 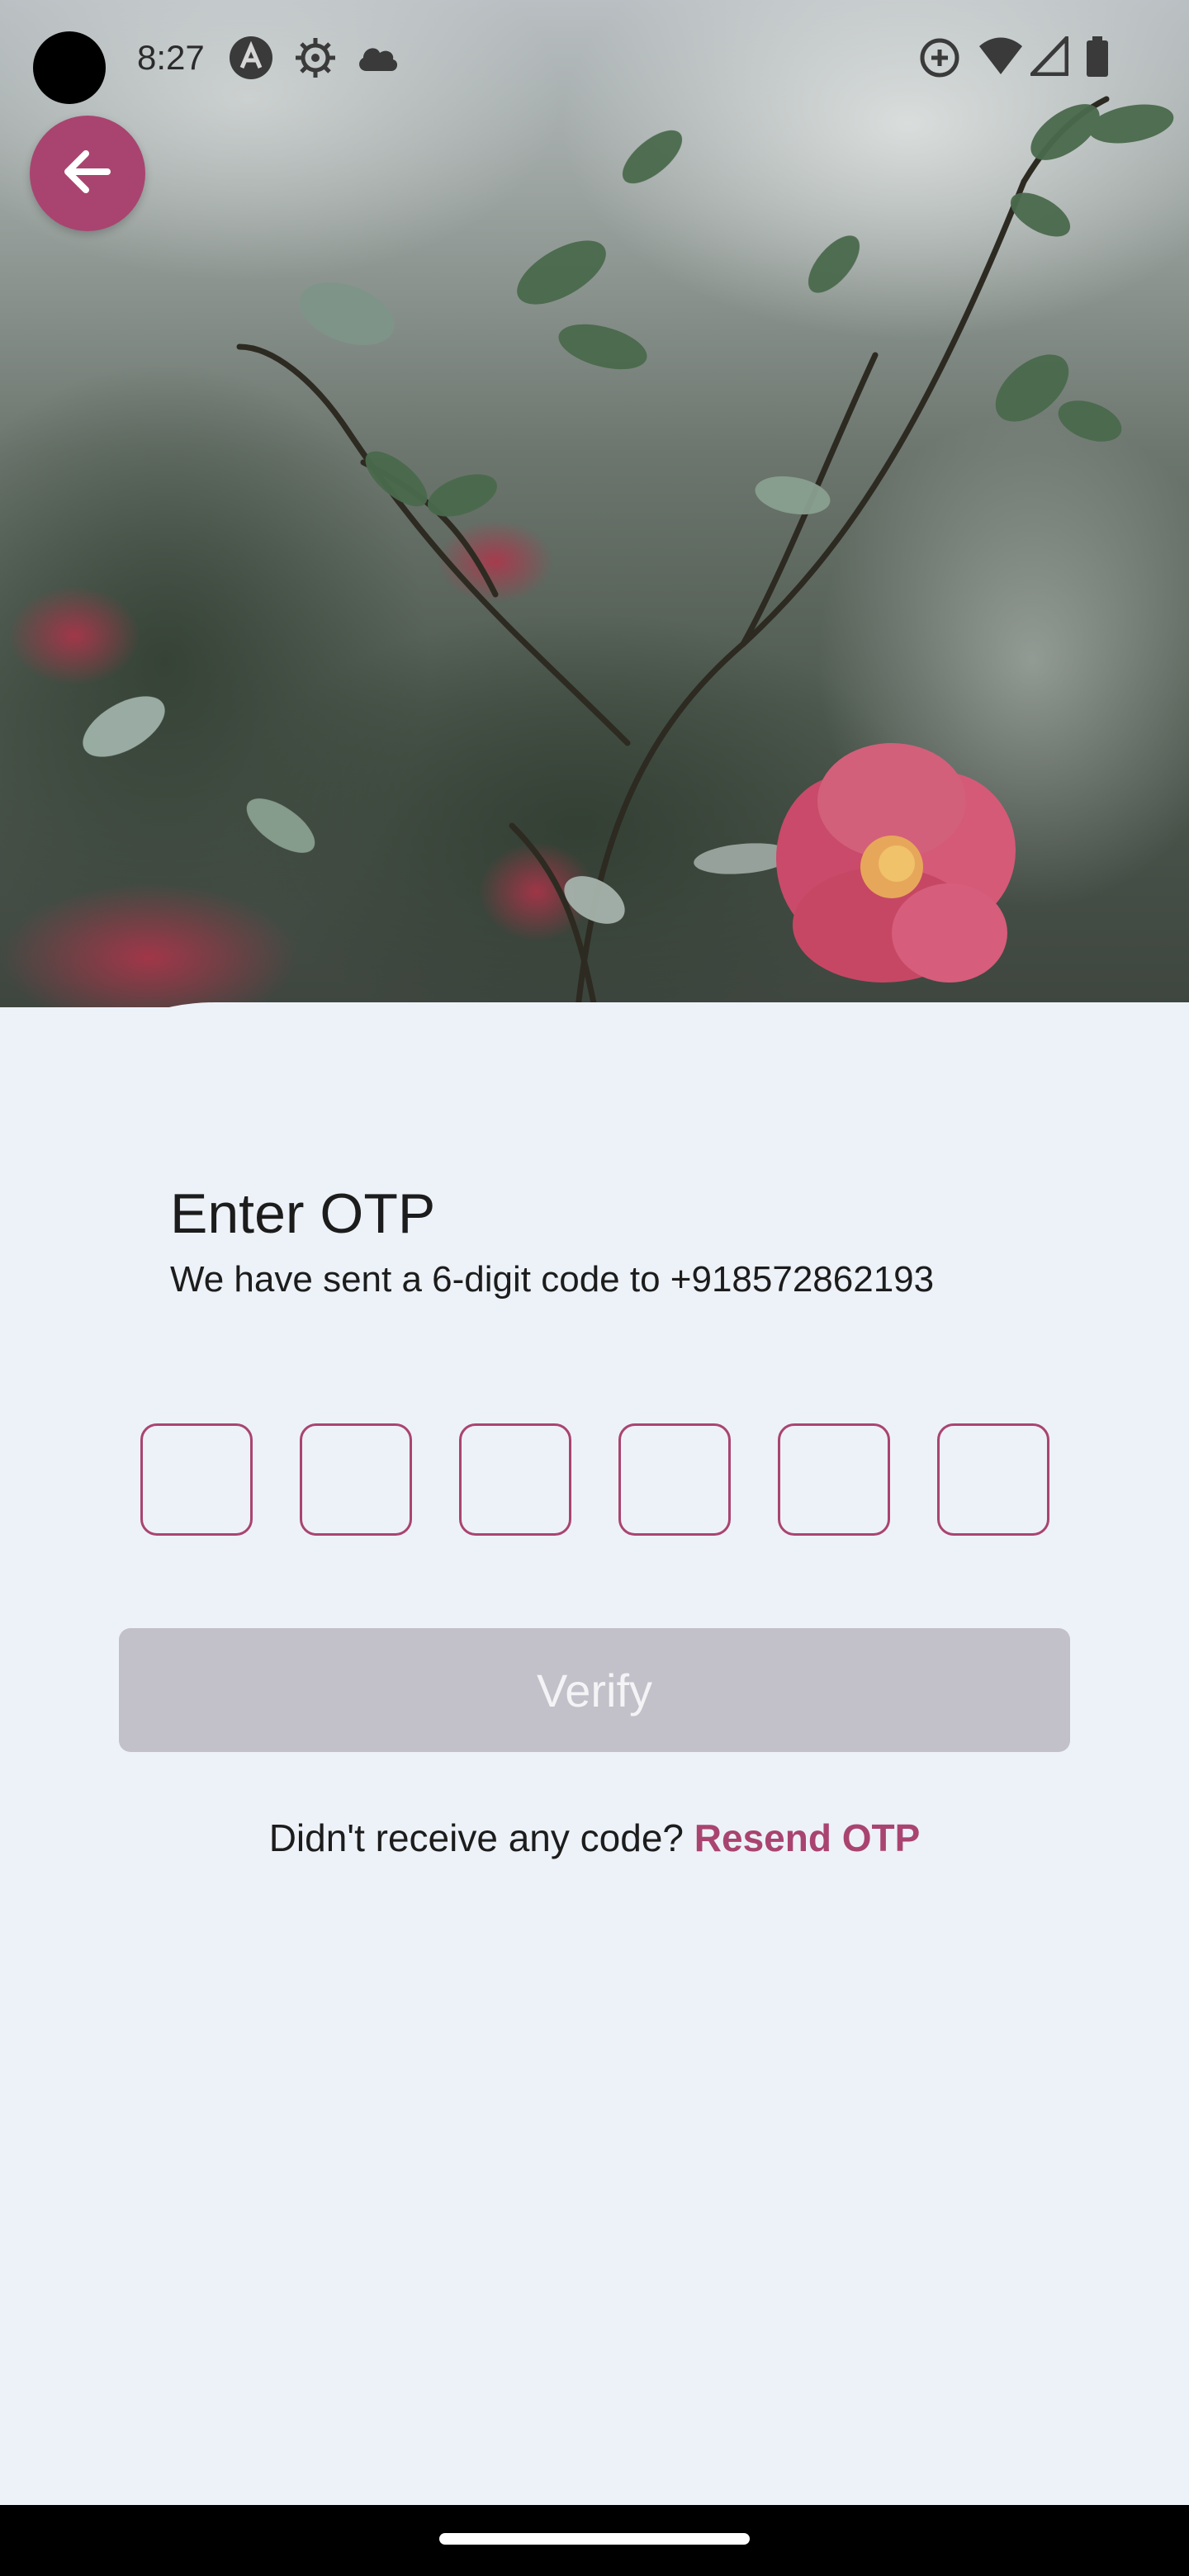 What do you see at coordinates (515, 1479) in the screenshot?
I see `otp-digit-3-input` at bounding box center [515, 1479].